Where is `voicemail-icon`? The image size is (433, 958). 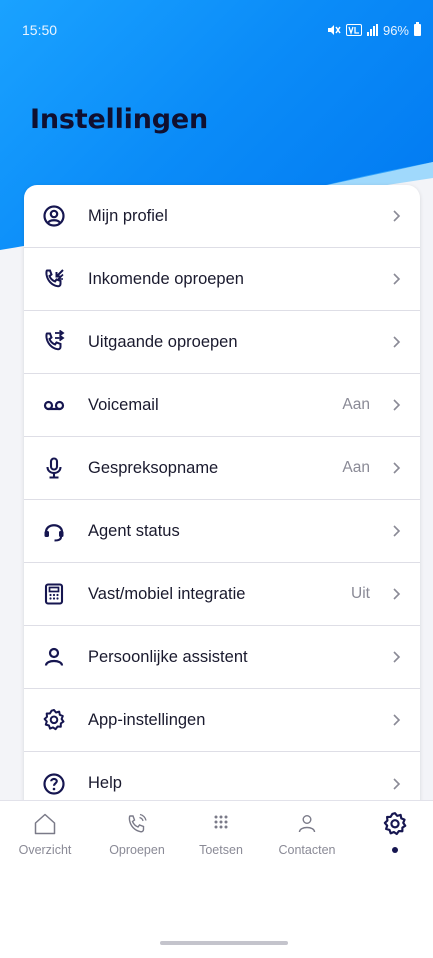 voicemail-icon is located at coordinates (54, 405).